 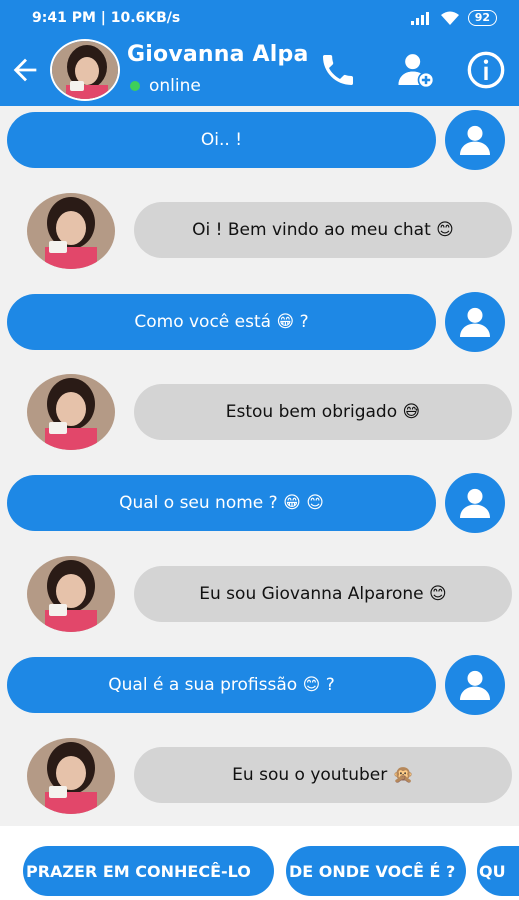 I want to click on message-incoming: Eu sou Giovanna Alparone 😊, so click(x=323, y=594).